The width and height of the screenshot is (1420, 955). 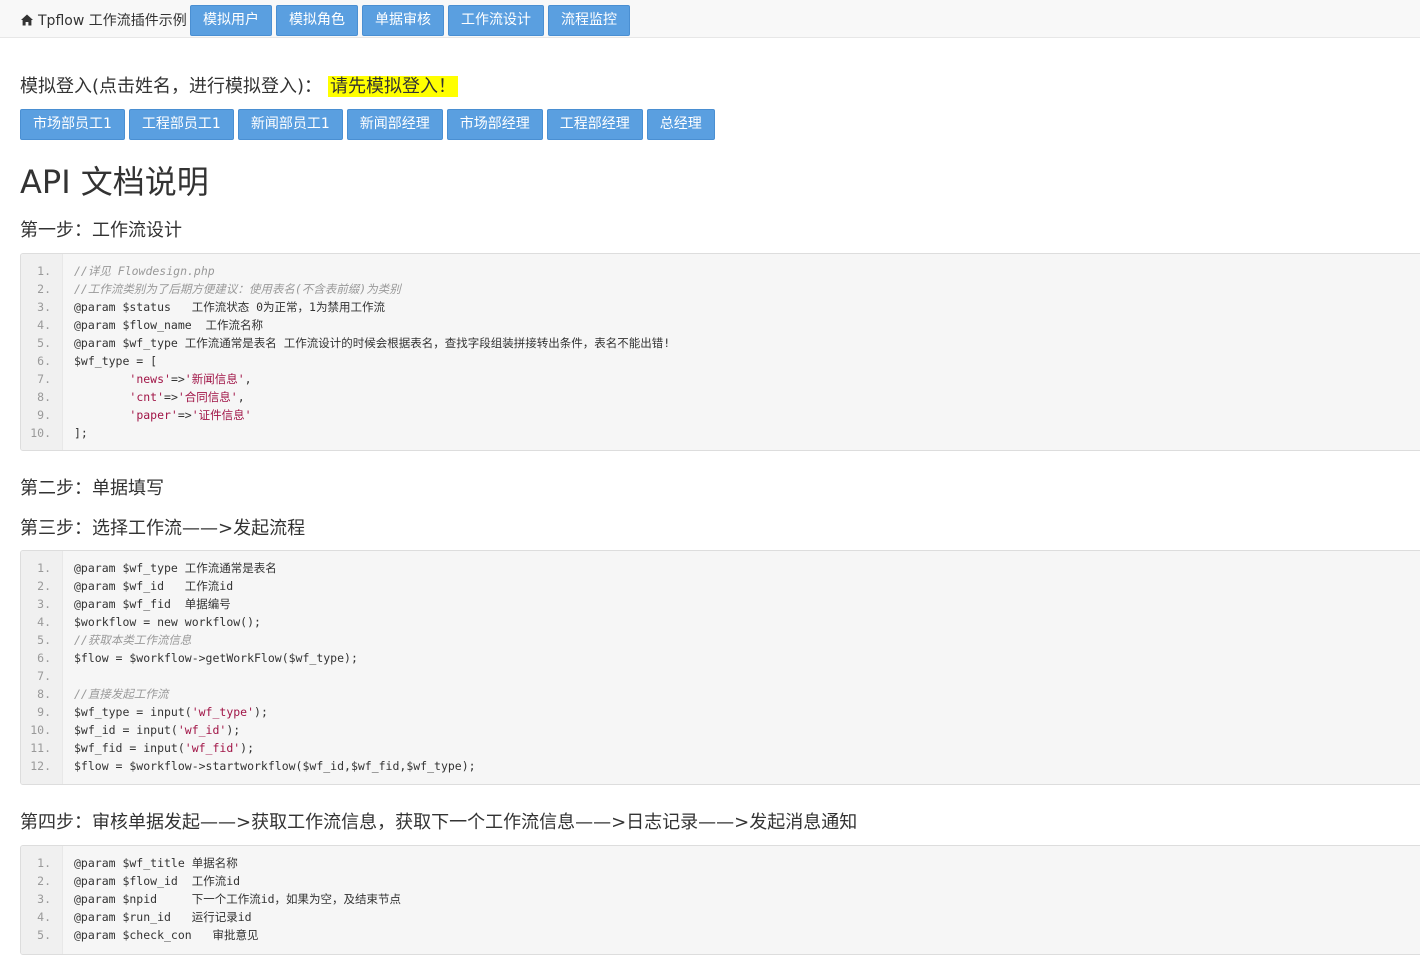 What do you see at coordinates (720, 899) in the screenshot?
I see `code-line: 3. @param $npid 下一个工作流id，如果为空，及结束节点` at bounding box center [720, 899].